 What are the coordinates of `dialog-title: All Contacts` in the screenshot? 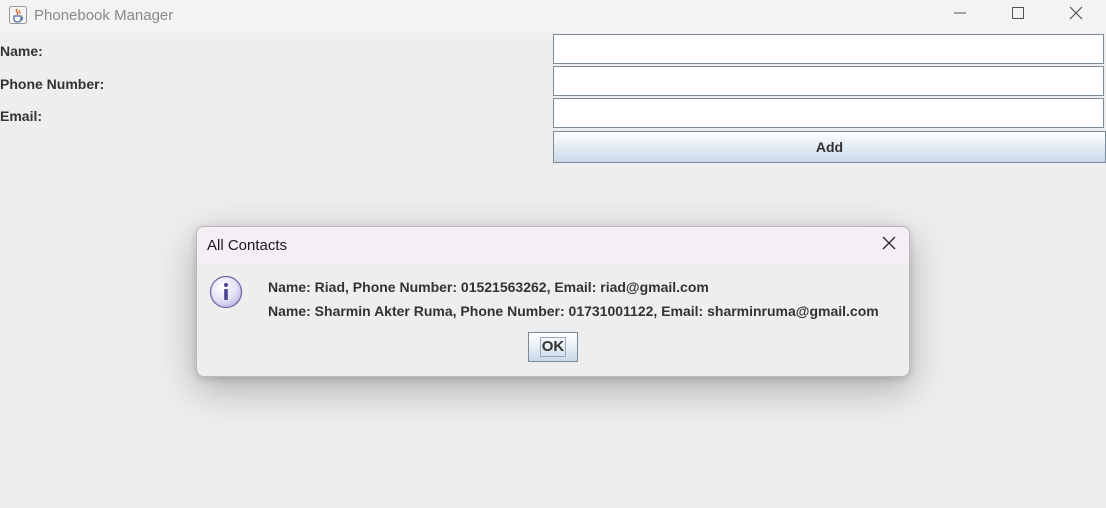 It's located at (247, 245).